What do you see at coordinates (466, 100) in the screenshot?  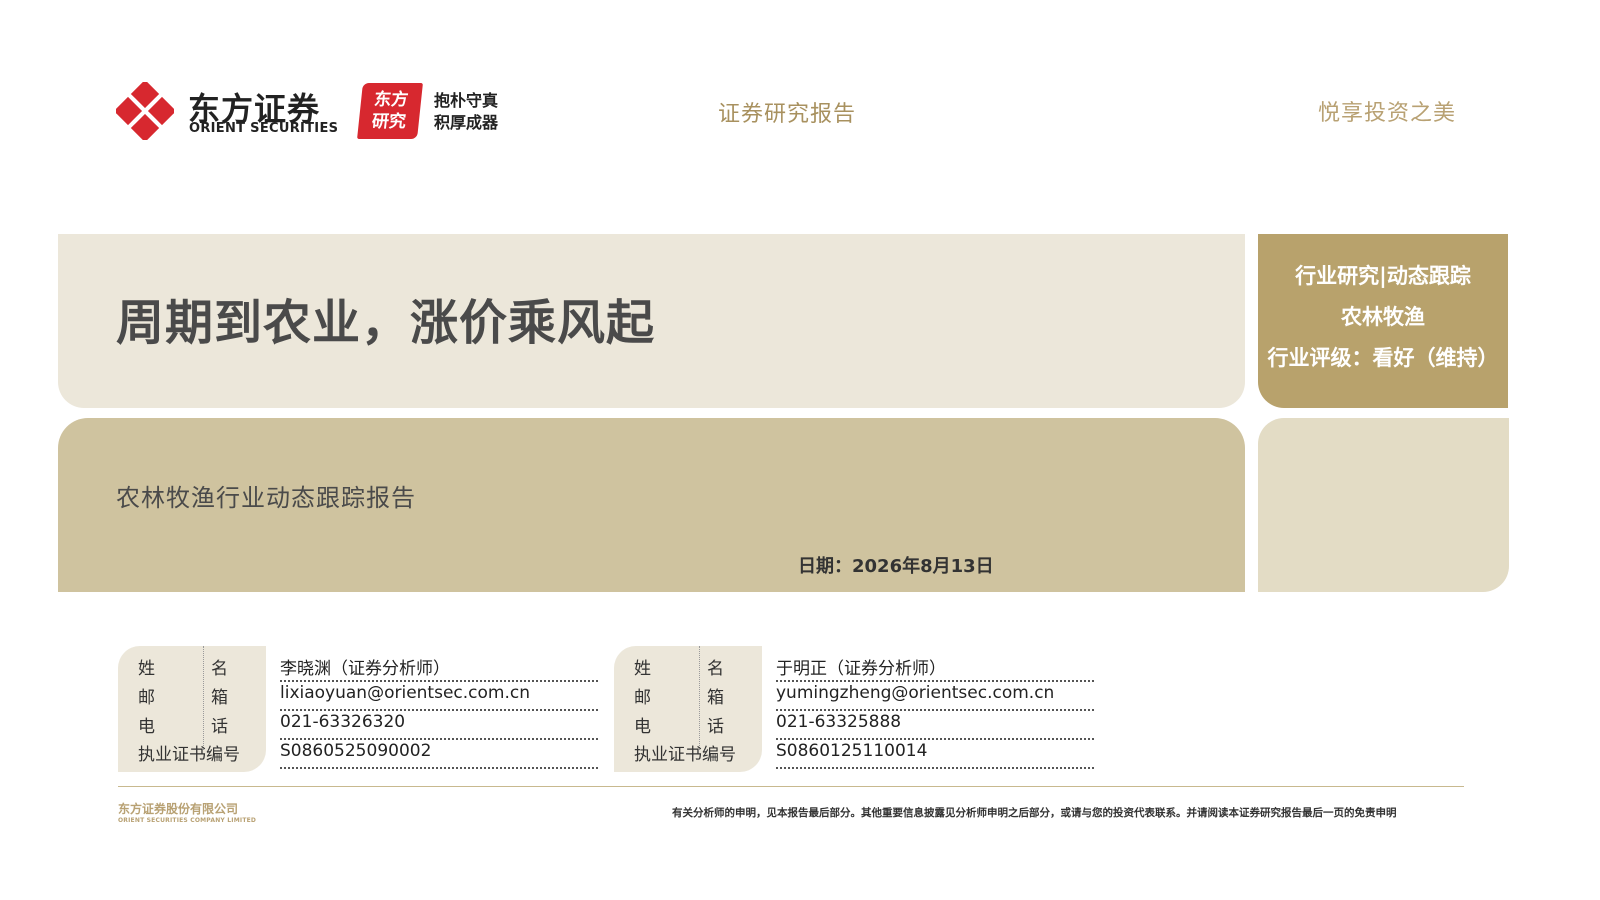 I see `slogan-line1: 抱朴守真` at bounding box center [466, 100].